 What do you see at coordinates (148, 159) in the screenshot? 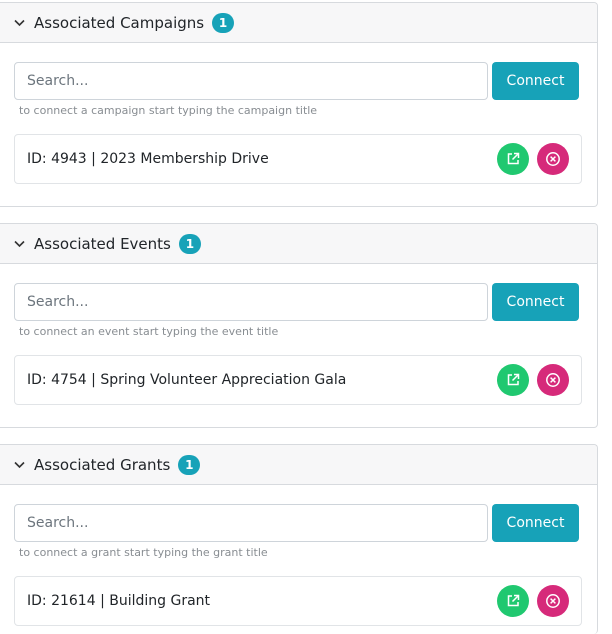
I see `item-label: ID: 4943 | 2023 Membership Drive` at bounding box center [148, 159].